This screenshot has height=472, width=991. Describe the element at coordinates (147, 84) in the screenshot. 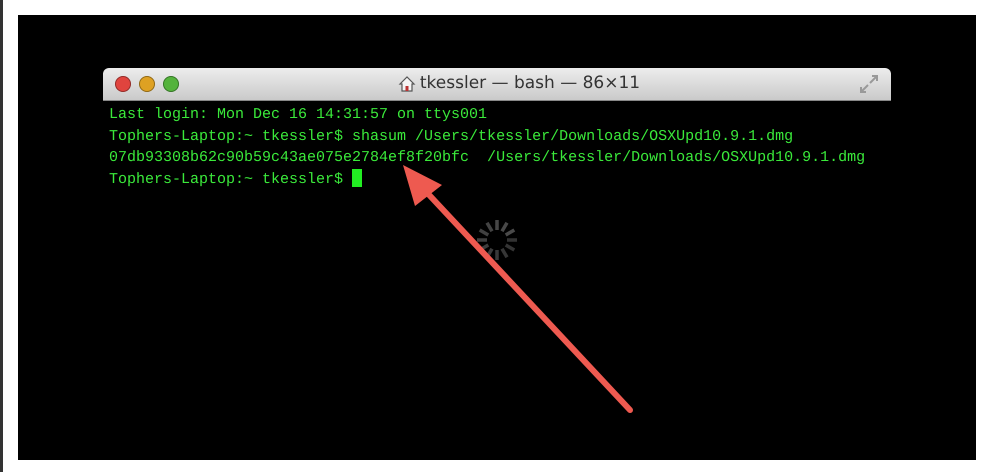

I see `minimize-button` at that location.